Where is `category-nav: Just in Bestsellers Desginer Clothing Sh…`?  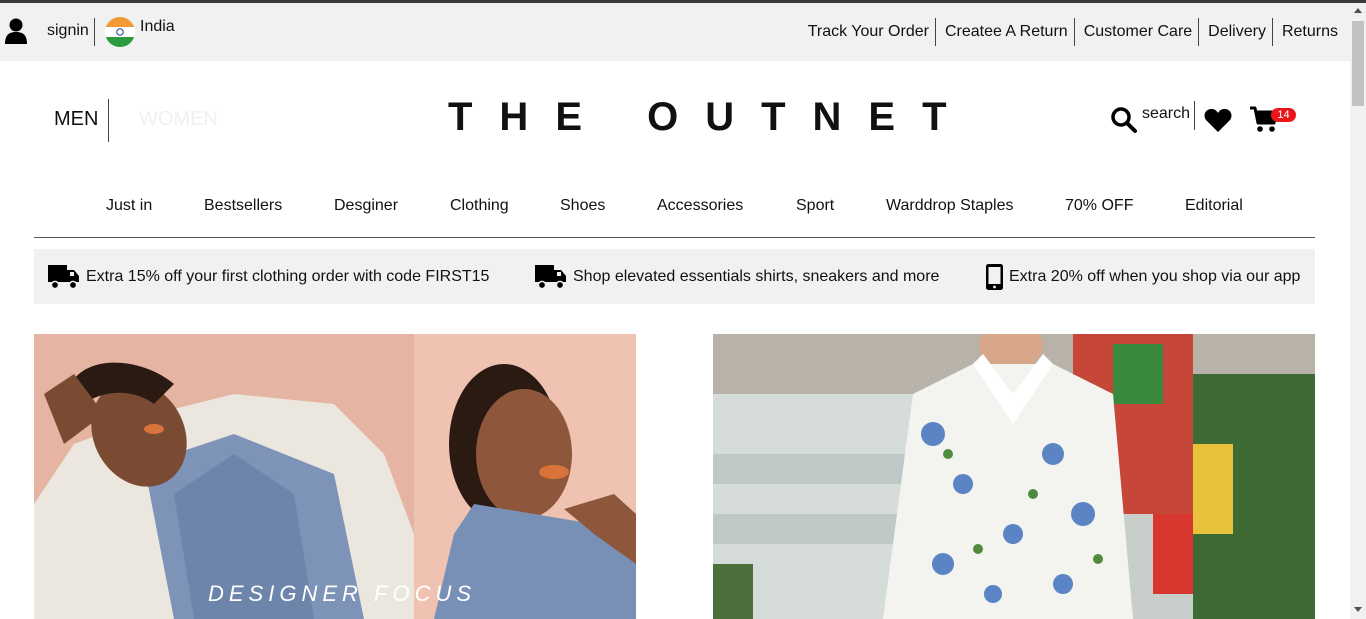 category-nav: Just in Bestsellers Desginer Clothing Sh… is located at coordinates (675, 208).